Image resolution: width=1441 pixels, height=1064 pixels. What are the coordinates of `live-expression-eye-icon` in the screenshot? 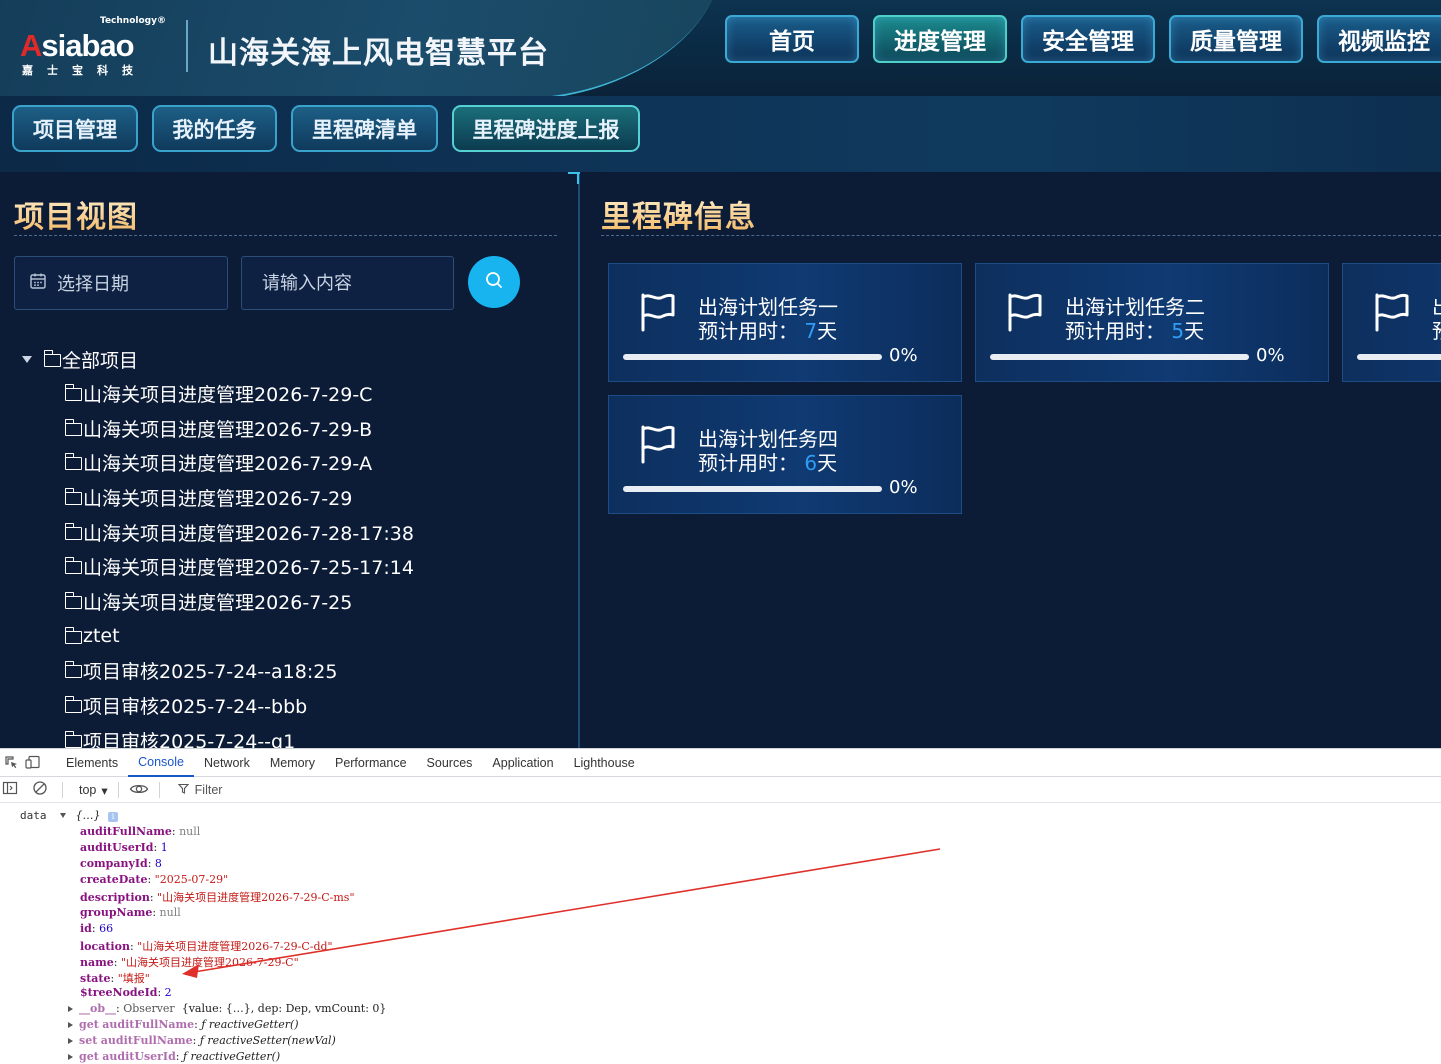 It's located at (139, 790).